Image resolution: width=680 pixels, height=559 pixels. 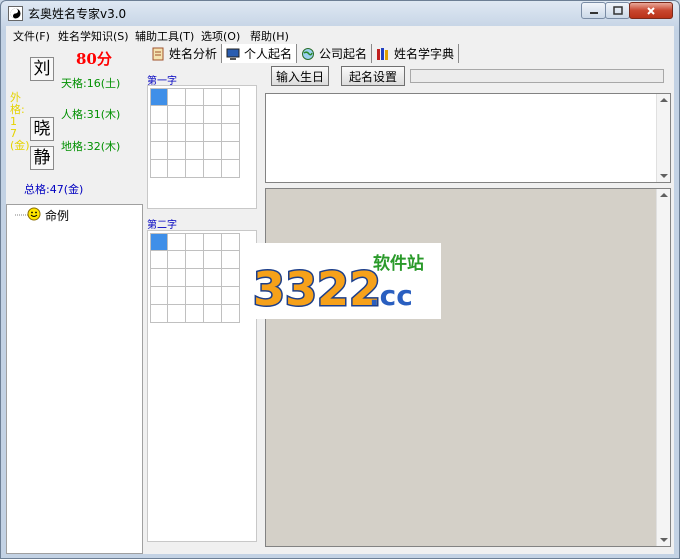 What do you see at coordinates (233, 54) in the screenshot?
I see `computer-icon` at bounding box center [233, 54].